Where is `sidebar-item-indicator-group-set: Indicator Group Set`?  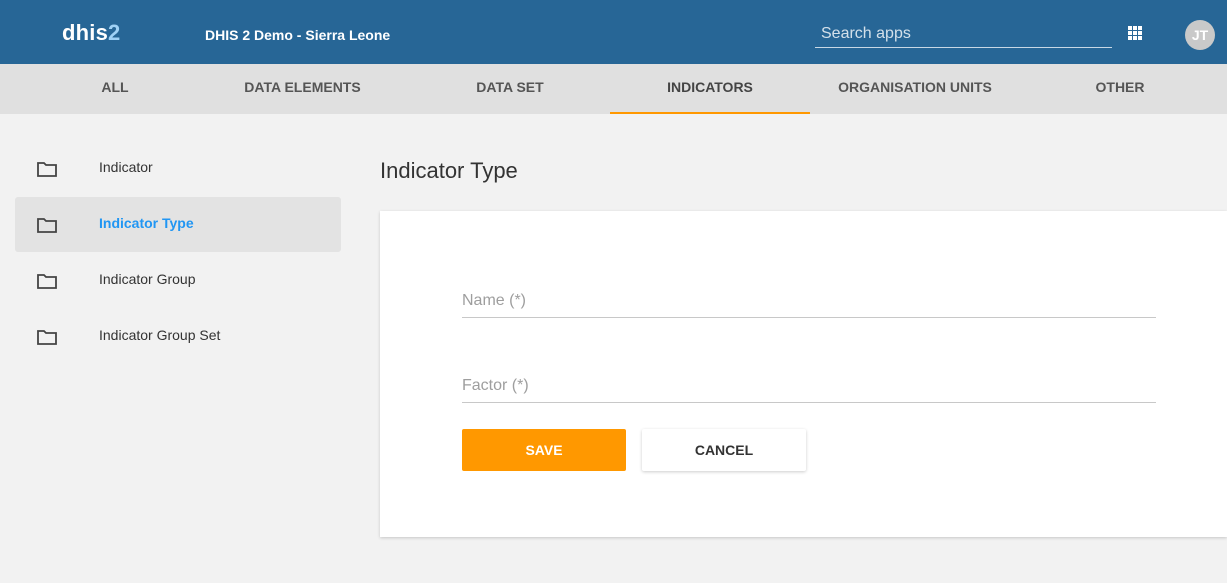
sidebar-item-indicator-group-set: Indicator Group Set is located at coordinates (178, 336).